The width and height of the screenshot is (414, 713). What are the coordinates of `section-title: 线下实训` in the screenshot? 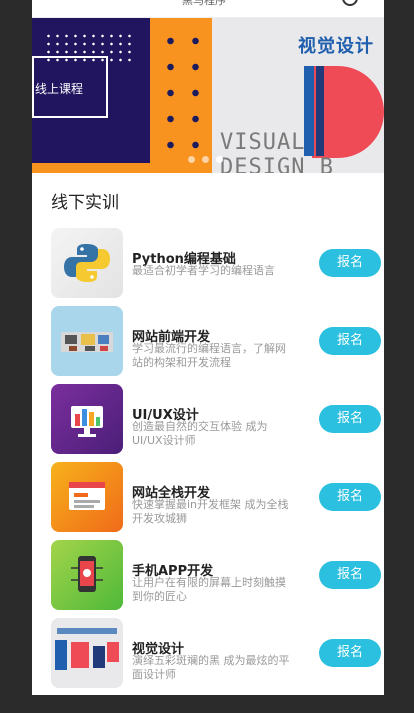 It's located at (85, 203).